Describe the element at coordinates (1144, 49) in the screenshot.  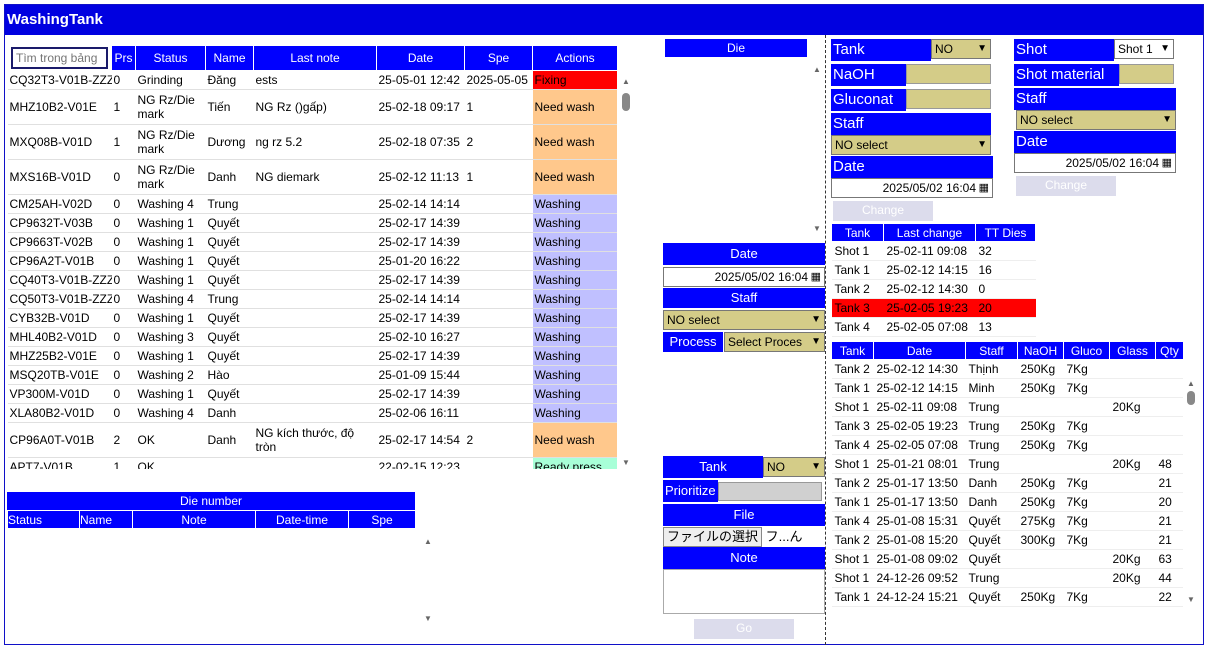
I see `shot-select: Shot 1 ▼` at that location.